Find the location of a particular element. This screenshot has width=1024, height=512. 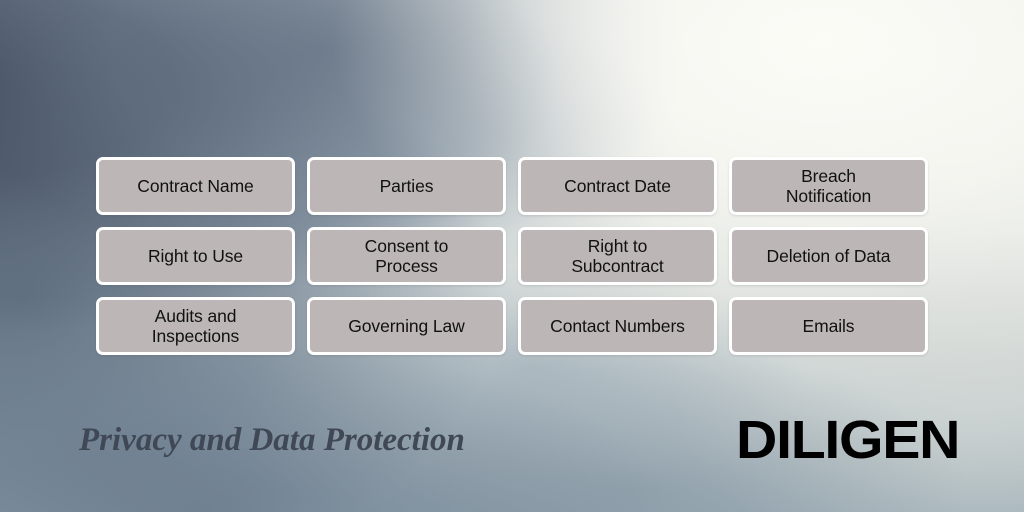

tile-emails: Emails is located at coordinates (828, 326).